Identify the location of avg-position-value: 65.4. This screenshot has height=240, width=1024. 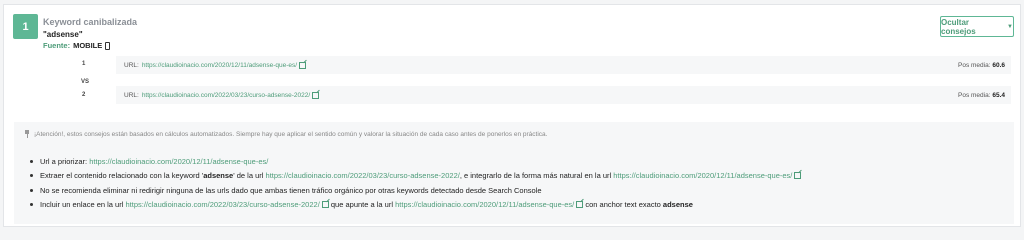
(998, 95).